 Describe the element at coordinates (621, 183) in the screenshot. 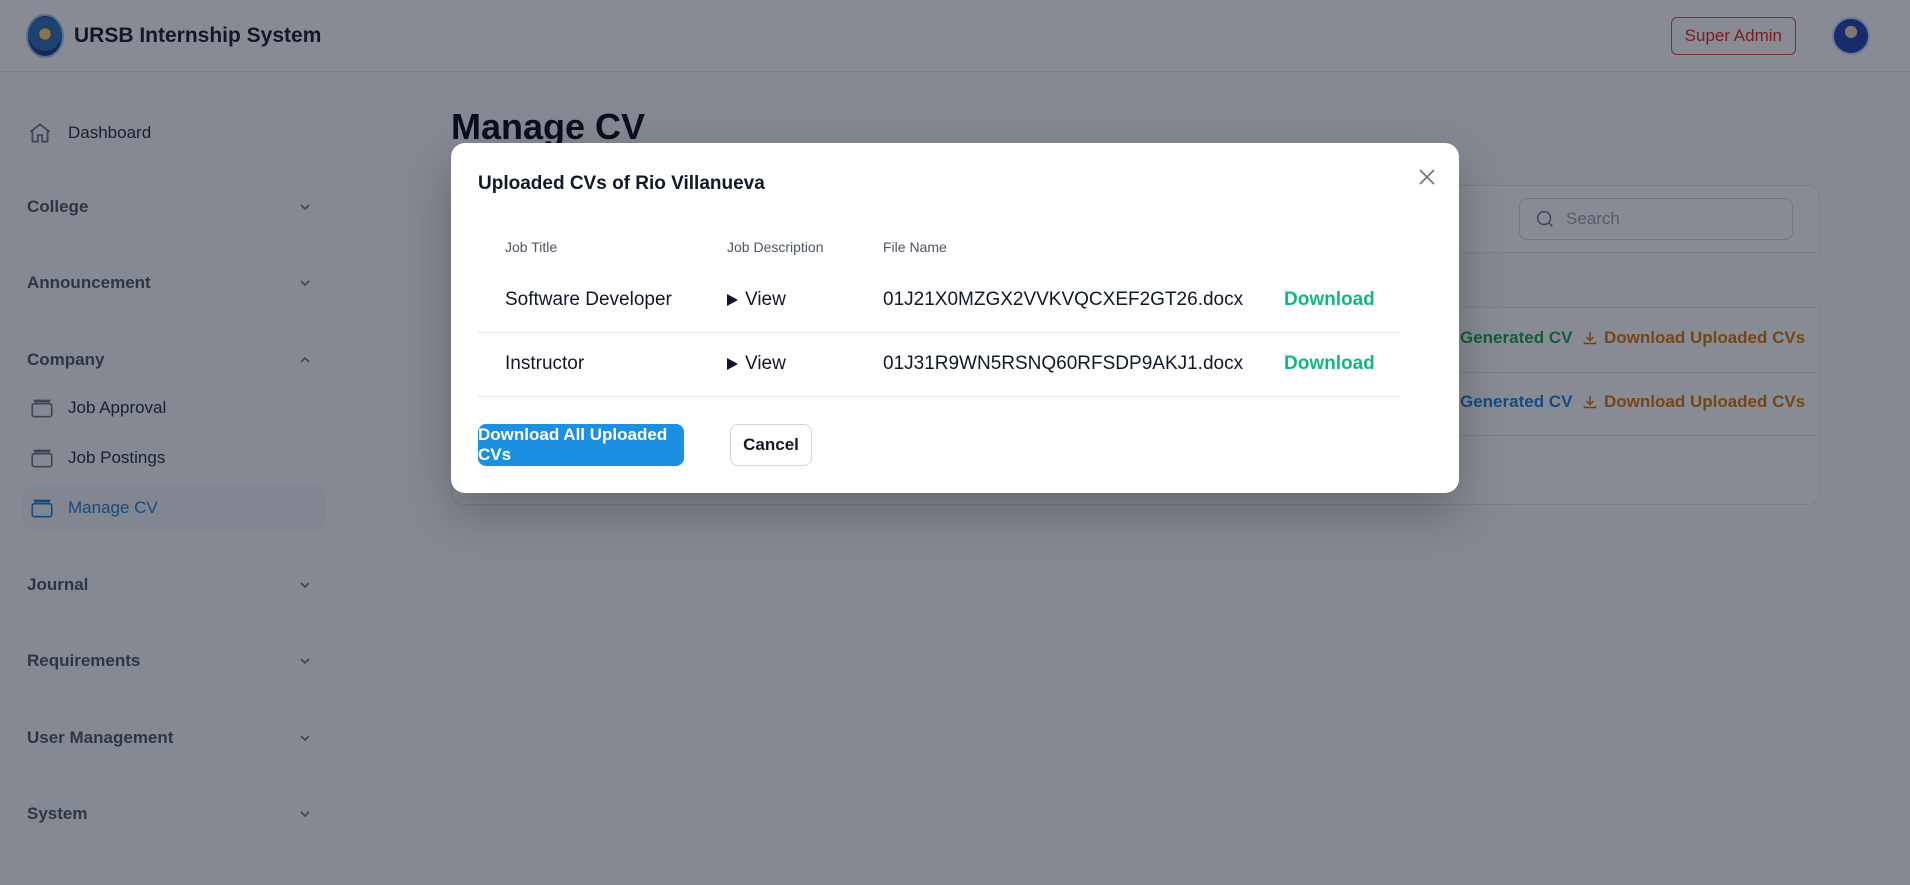

I see `modal-title: Uploaded CVs of Rio Villanueva` at that location.